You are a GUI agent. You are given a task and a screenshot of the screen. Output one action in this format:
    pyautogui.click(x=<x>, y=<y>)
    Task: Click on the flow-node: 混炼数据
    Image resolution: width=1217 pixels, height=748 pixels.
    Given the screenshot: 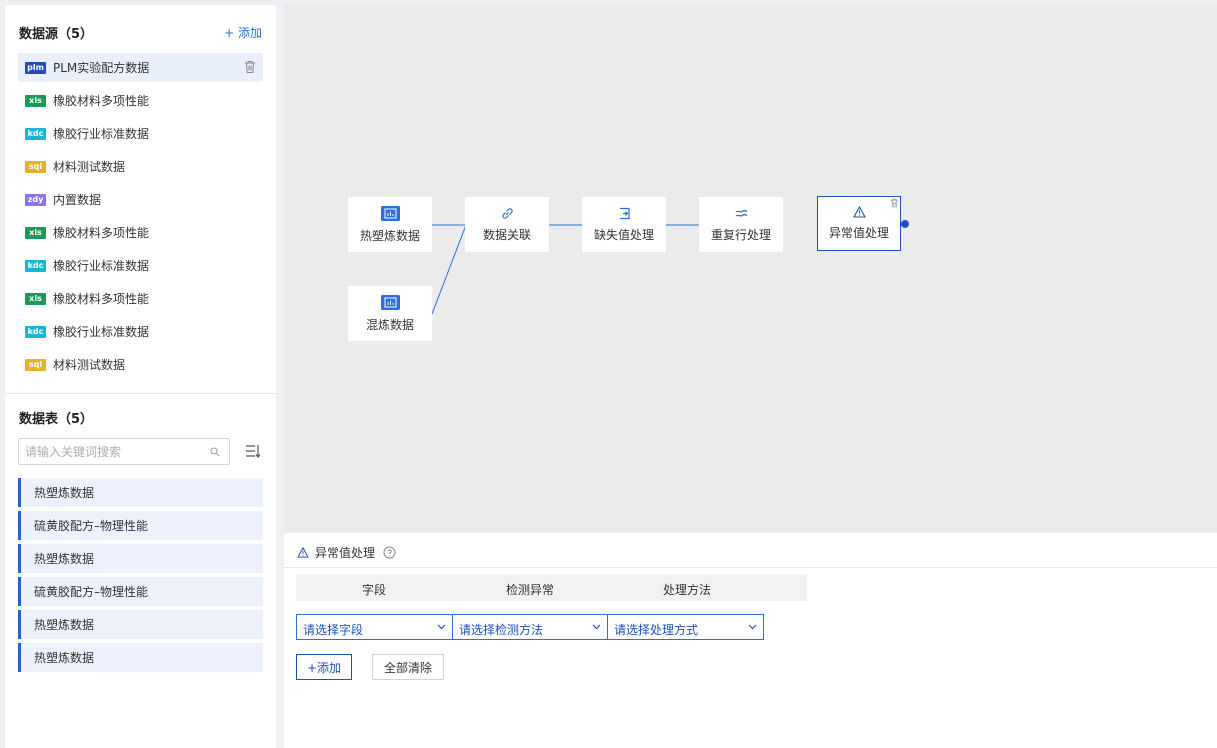 What is the action you would take?
    pyautogui.click(x=390, y=313)
    